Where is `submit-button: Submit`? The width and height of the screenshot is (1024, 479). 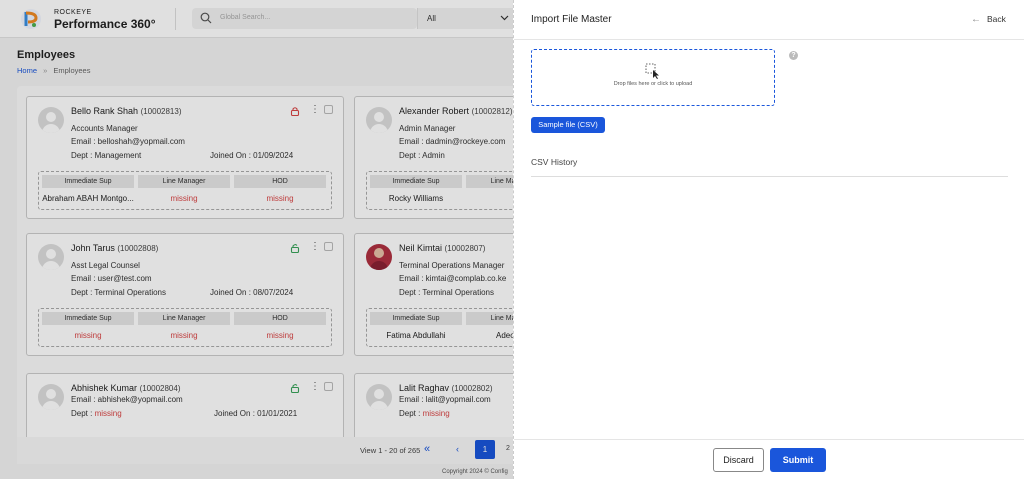
submit-button: Submit is located at coordinates (798, 460).